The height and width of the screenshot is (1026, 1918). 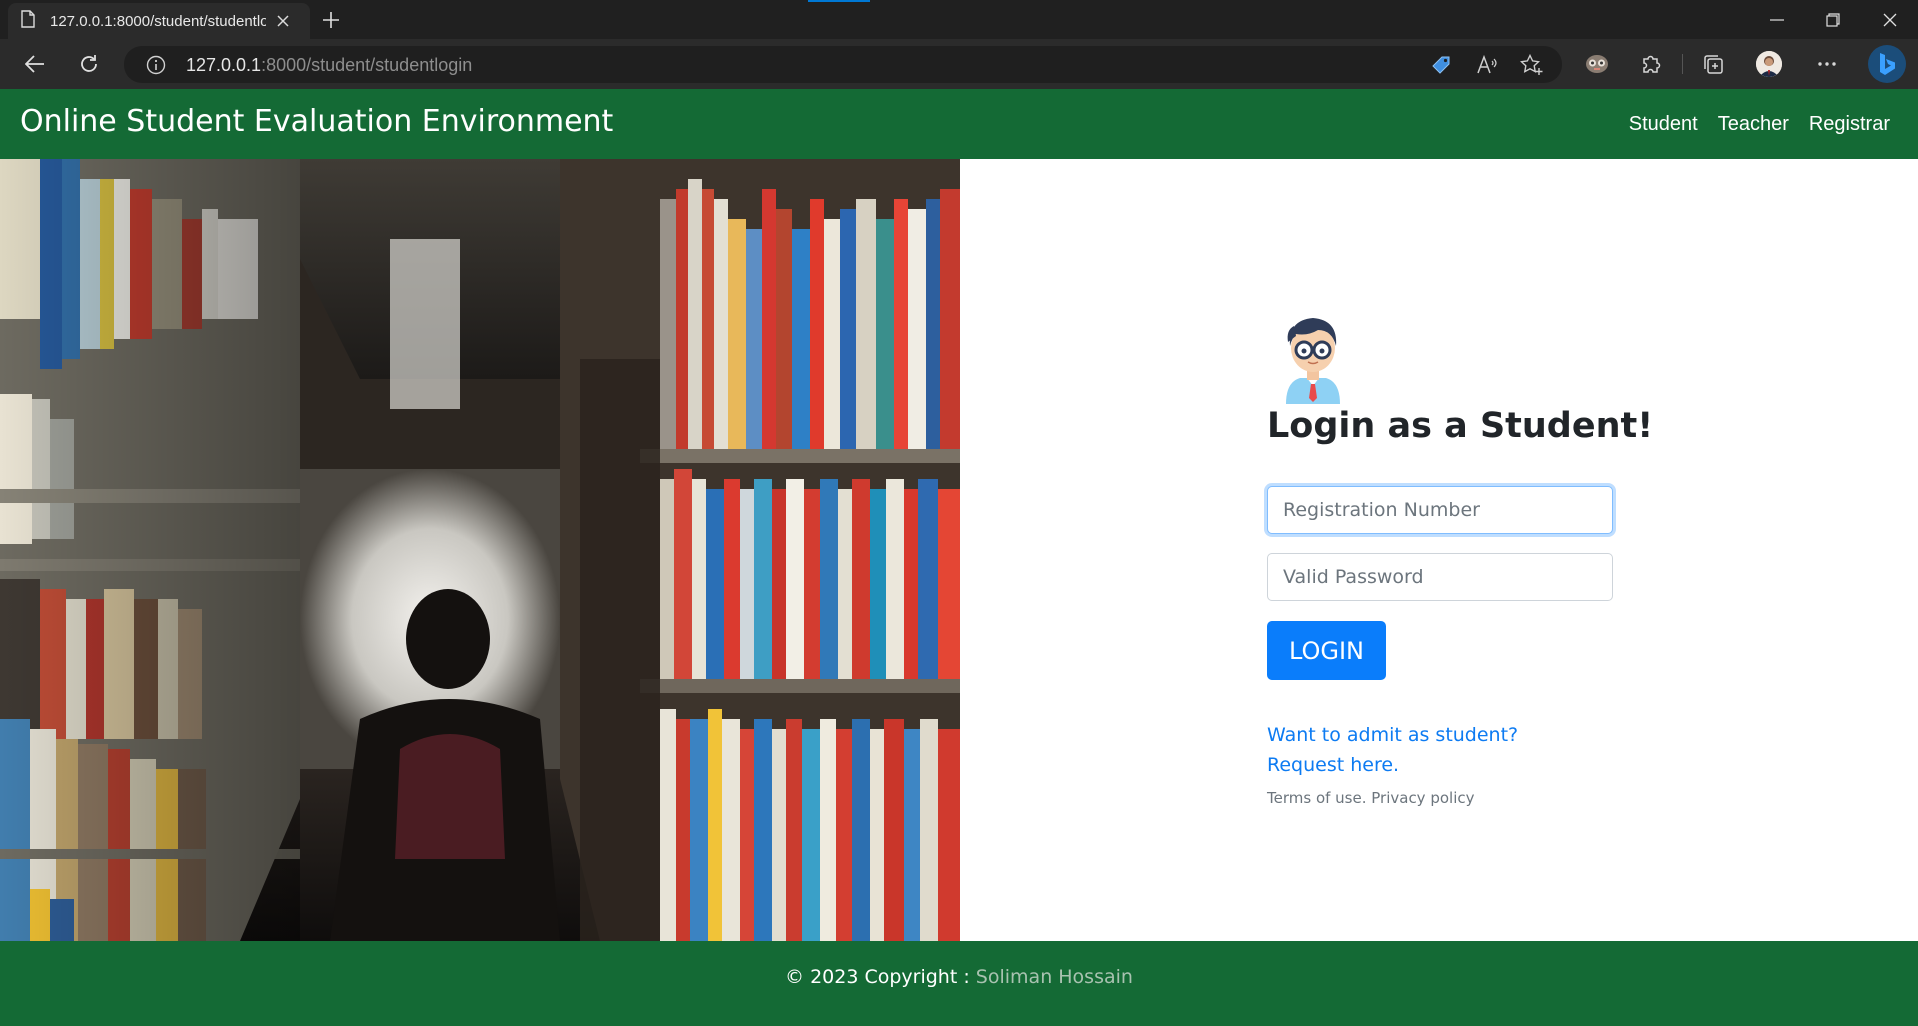 I want to click on tag-icon, so click(x=1441, y=67).